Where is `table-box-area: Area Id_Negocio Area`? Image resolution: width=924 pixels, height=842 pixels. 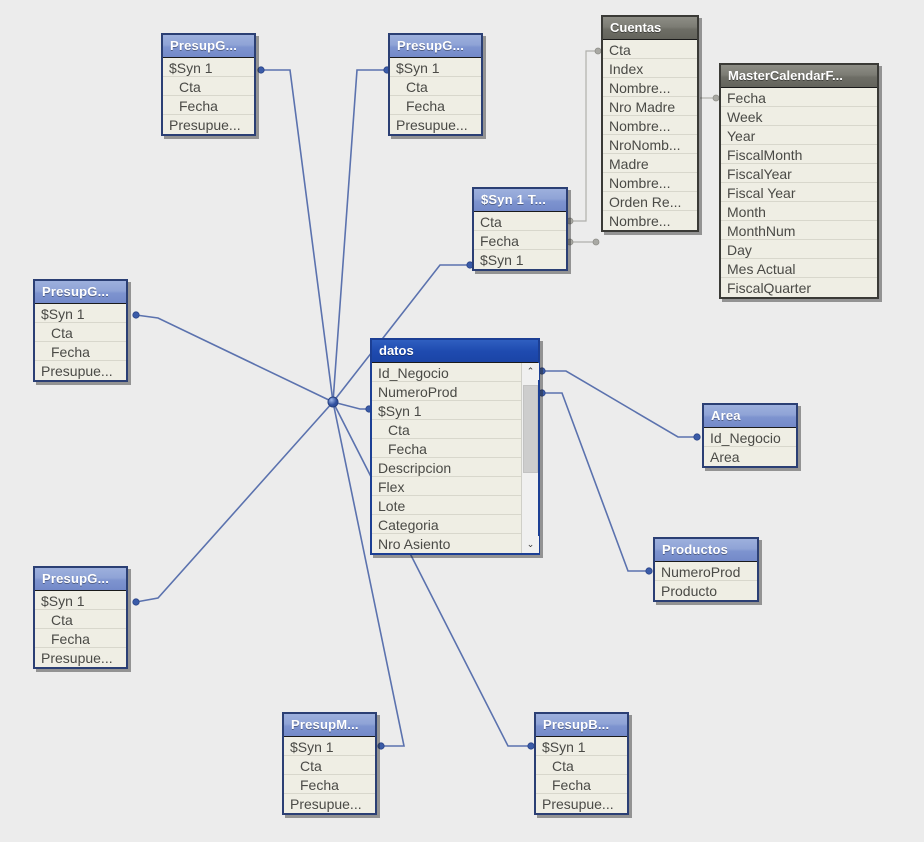 table-box-area: Area Id_Negocio Area is located at coordinates (750, 435).